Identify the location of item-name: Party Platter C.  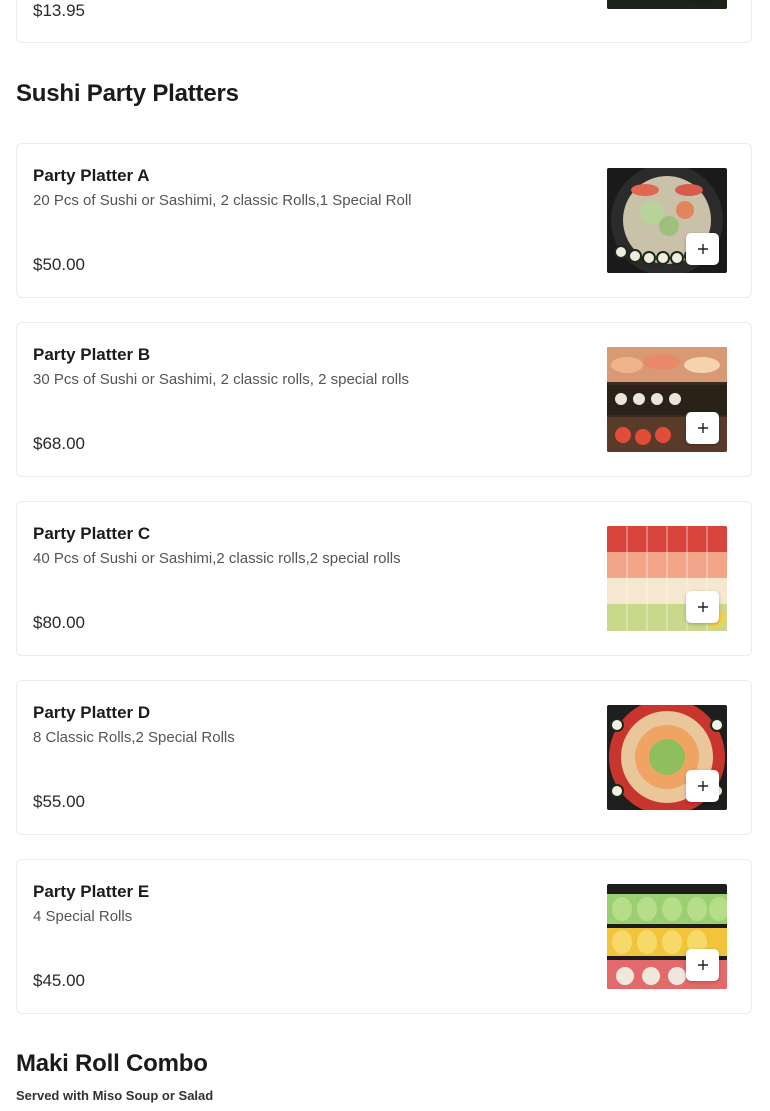
(92, 533).